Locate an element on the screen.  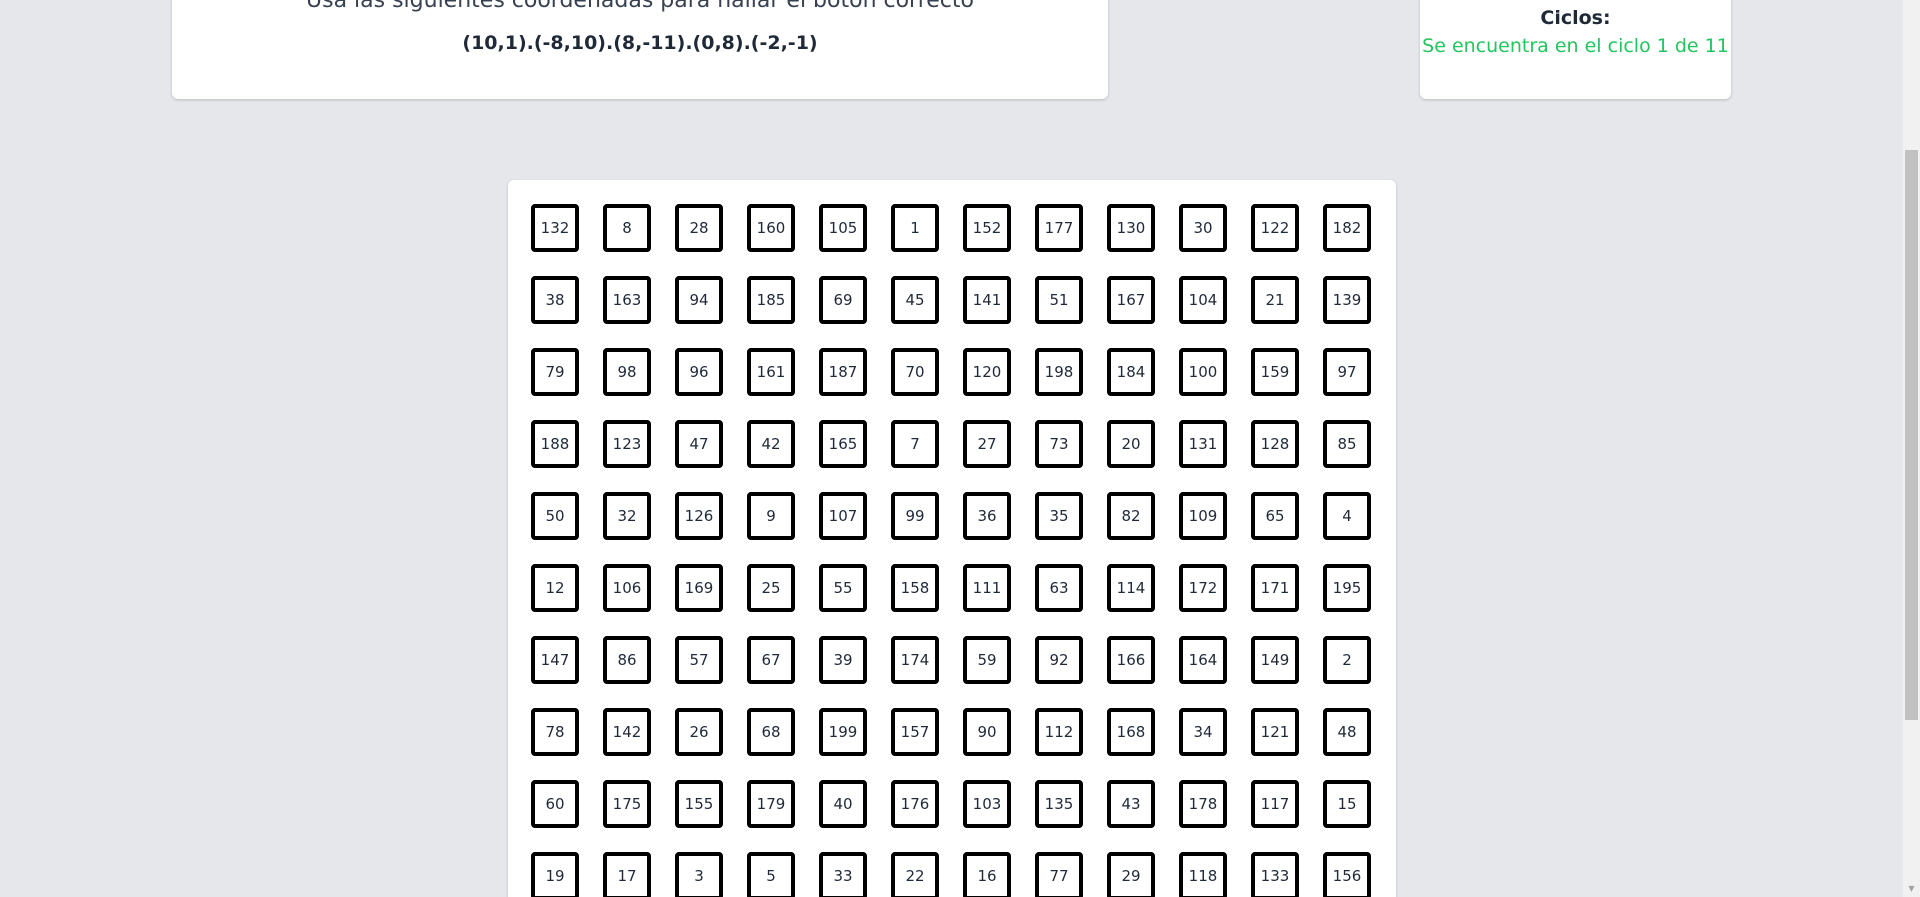
grid-button: 174 is located at coordinates (915, 660).